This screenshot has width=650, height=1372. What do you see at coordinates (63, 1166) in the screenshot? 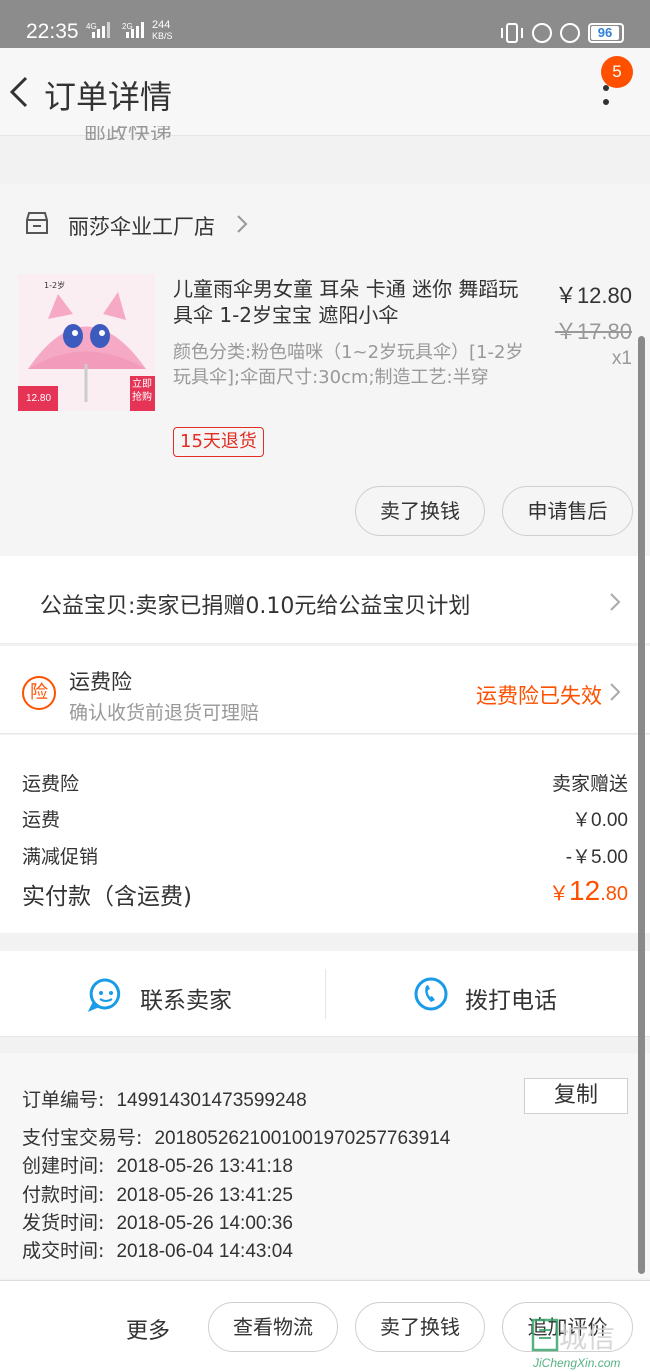
I see `created-label: 创建时间:` at bounding box center [63, 1166].